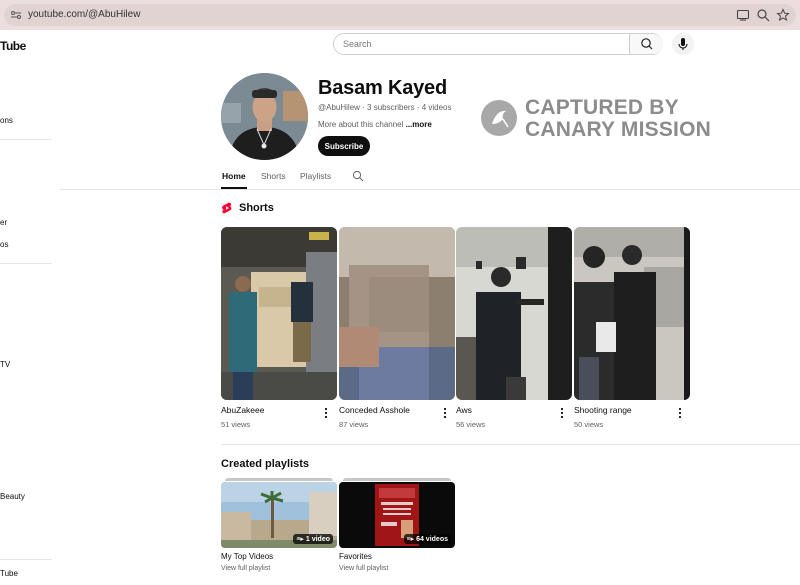 This screenshot has height=585, width=800. I want to click on more-link: ...more, so click(419, 124).